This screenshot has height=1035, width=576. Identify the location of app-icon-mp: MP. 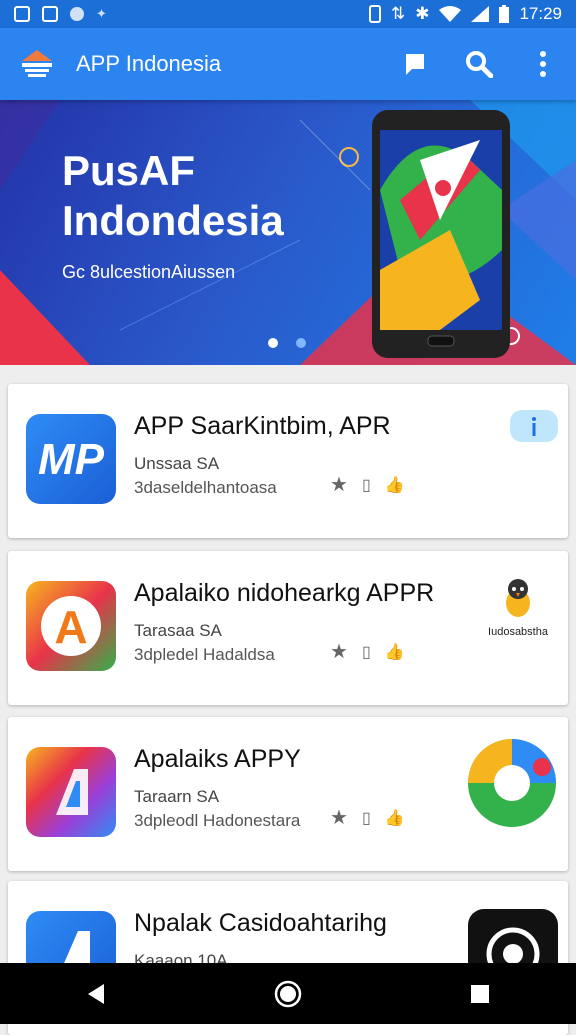
(71, 459).